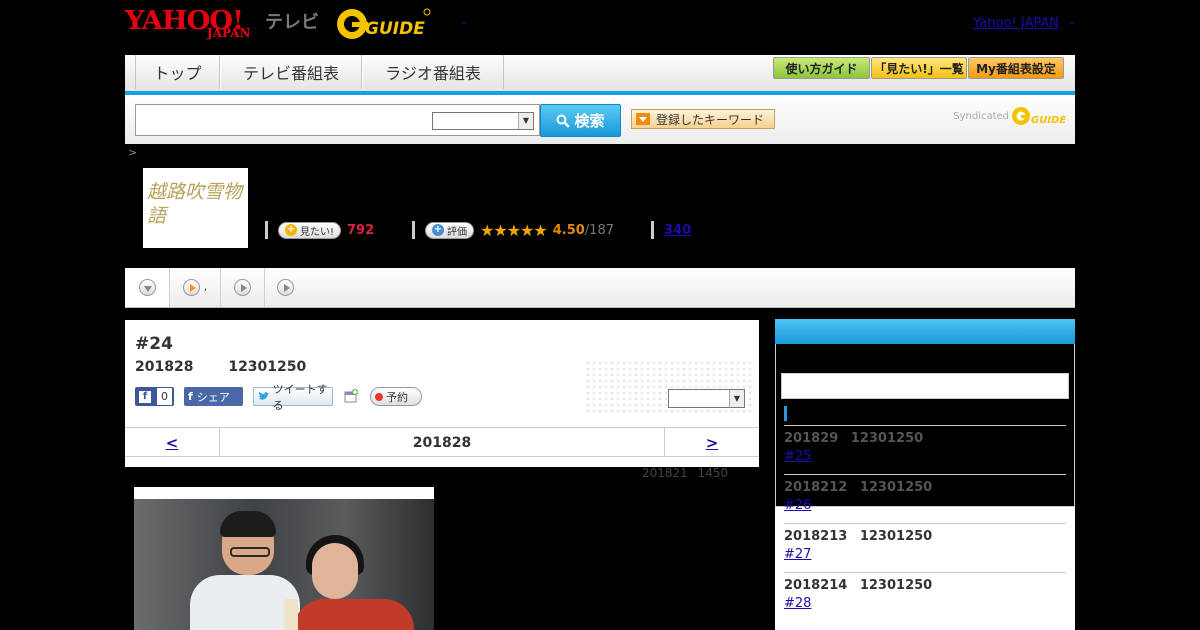  Describe the element at coordinates (361, 230) in the screenshot. I see `mitai-count: 792` at that location.